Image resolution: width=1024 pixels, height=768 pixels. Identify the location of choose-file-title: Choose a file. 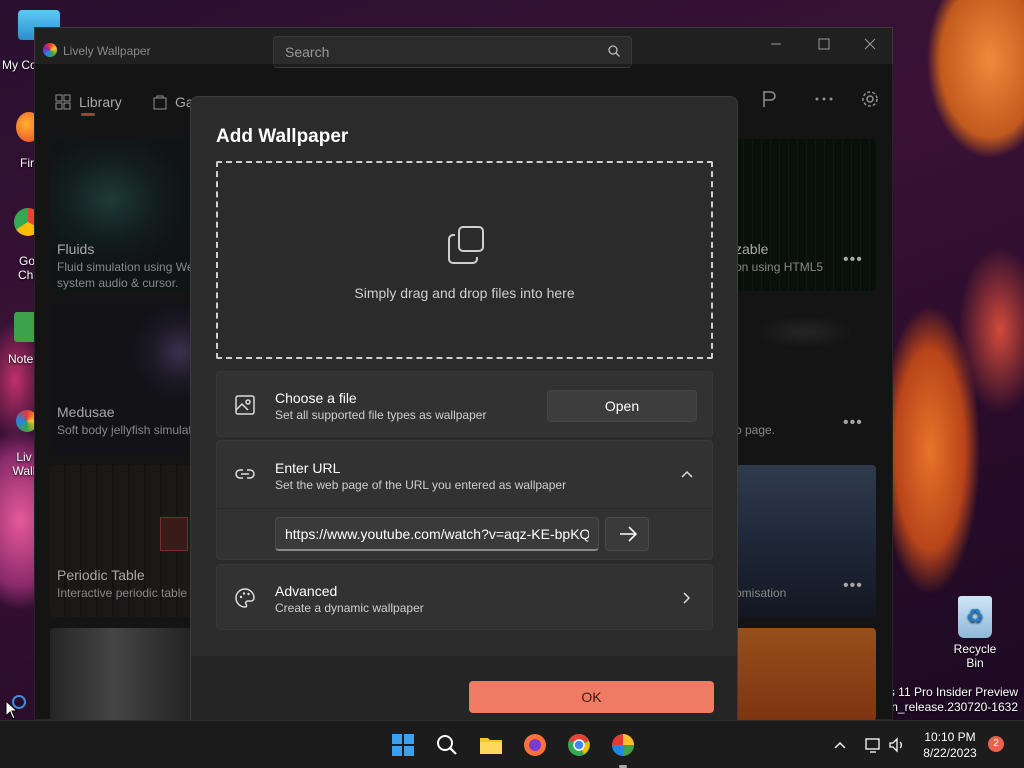
(316, 398).